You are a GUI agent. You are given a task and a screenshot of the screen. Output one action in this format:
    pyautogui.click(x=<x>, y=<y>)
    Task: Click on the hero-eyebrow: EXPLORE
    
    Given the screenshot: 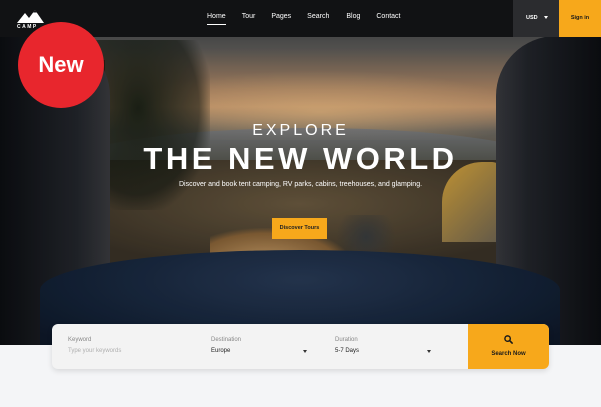 What is the action you would take?
    pyautogui.click(x=300, y=130)
    